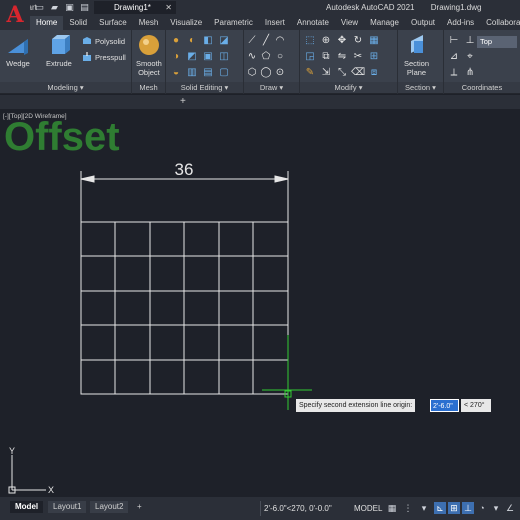 This screenshot has height=520, width=520. What do you see at coordinates (368, 508) in the screenshot?
I see `model-space-toggle: MODEL` at bounding box center [368, 508].